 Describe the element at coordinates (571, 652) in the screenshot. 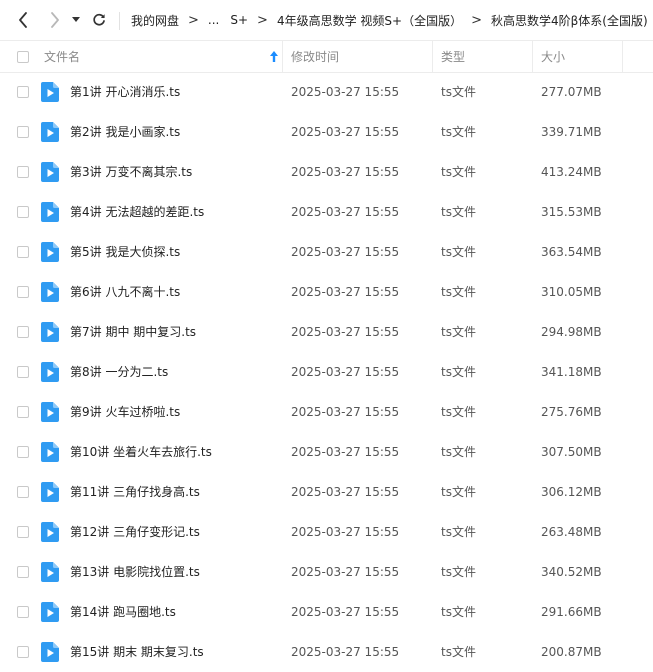

I see `file-size: 200.87MB` at that location.